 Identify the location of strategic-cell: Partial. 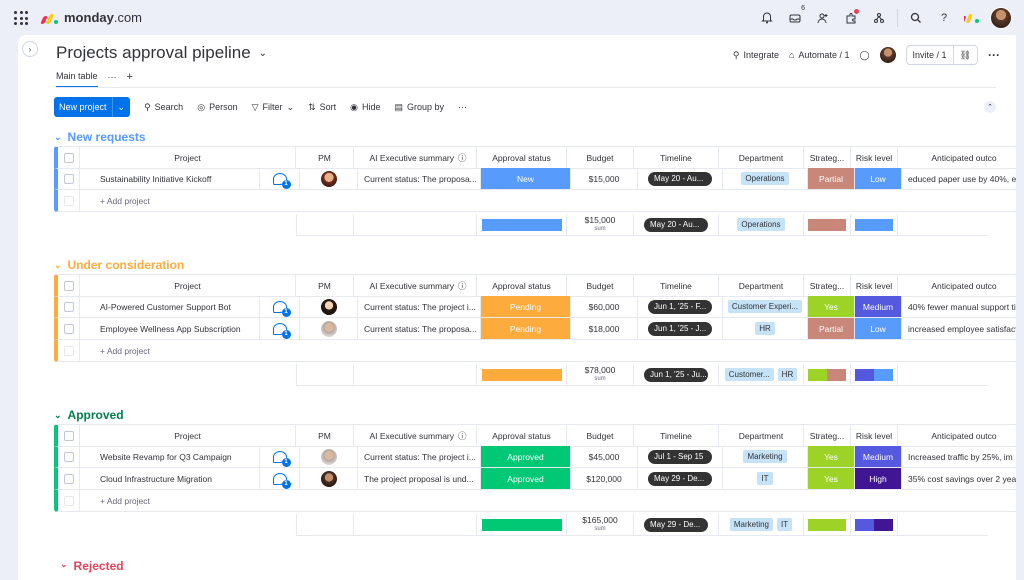
(831, 179).